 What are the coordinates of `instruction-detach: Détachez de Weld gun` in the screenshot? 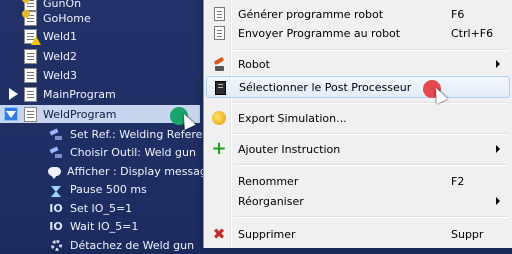 It's located at (105, 245).